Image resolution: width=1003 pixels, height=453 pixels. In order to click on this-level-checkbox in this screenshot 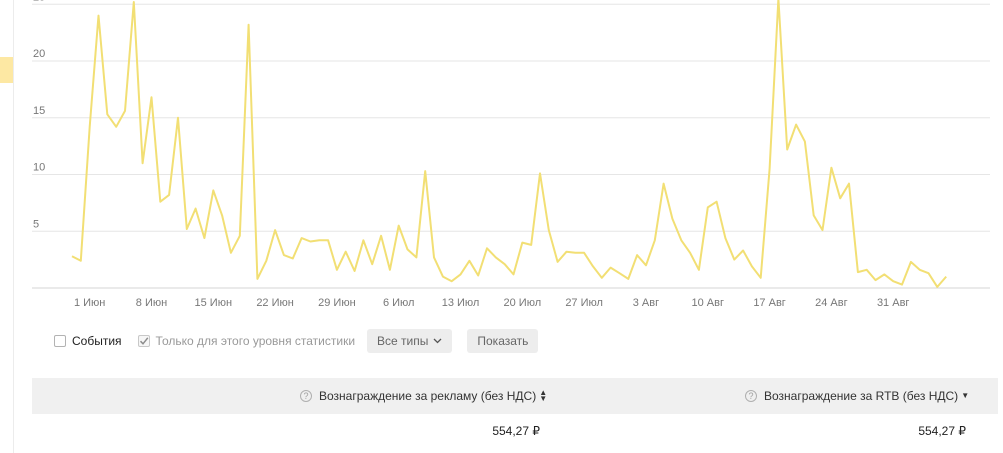, I will do `click(143, 341)`.